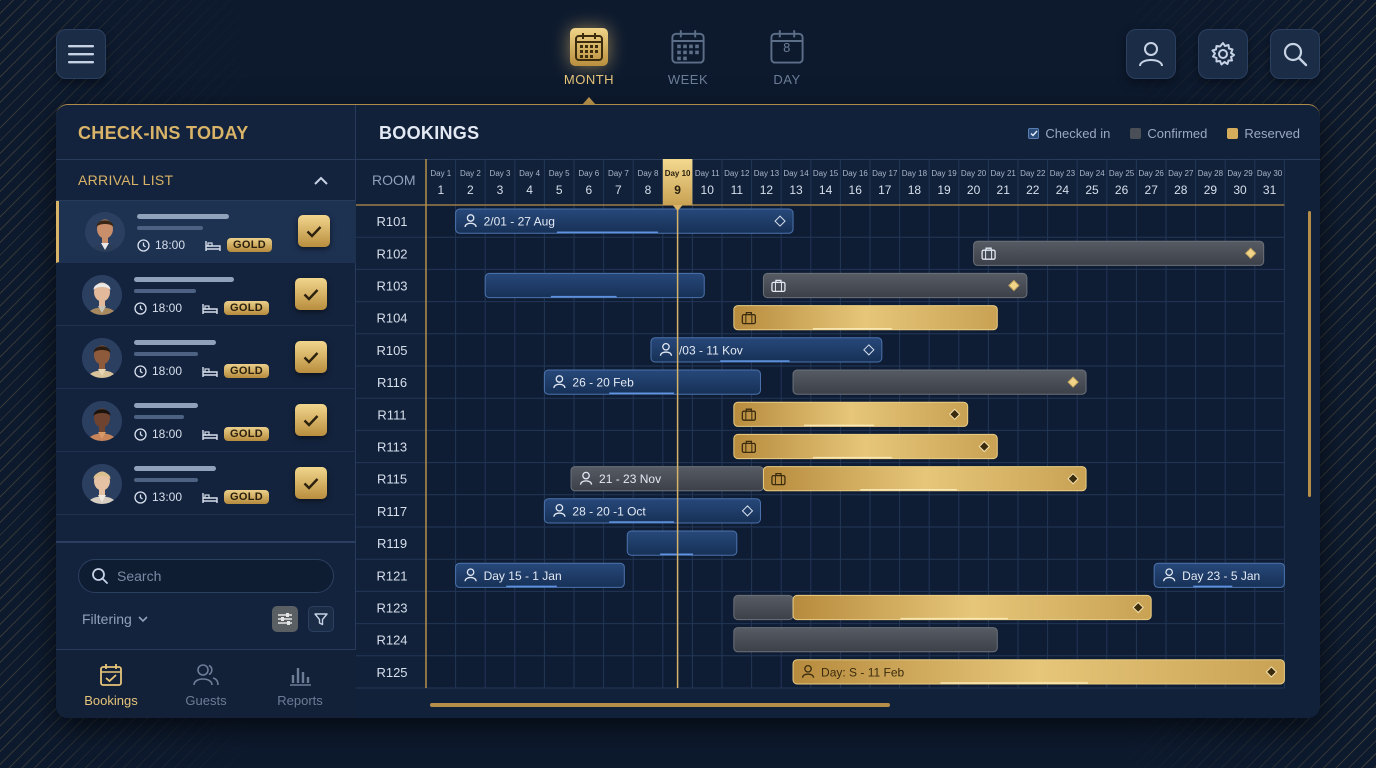  What do you see at coordinates (321, 619) in the screenshot?
I see `filter-button` at bounding box center [321, 619].